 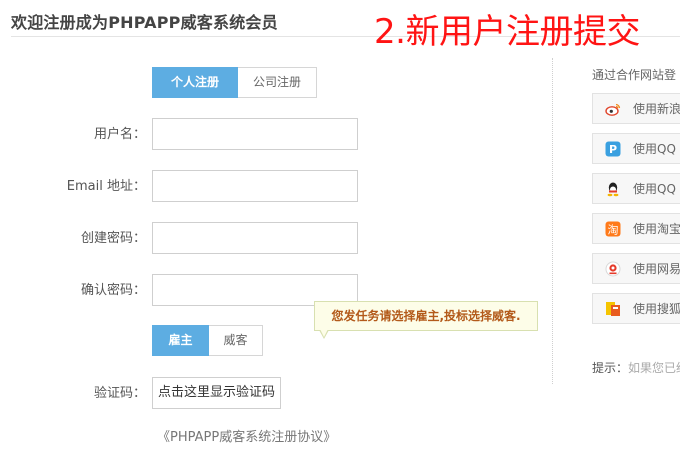 What do you see at coordinates (119, 134) in the screenshot?
I see `username-label: 用户名：` at bounding box center [119, 134].